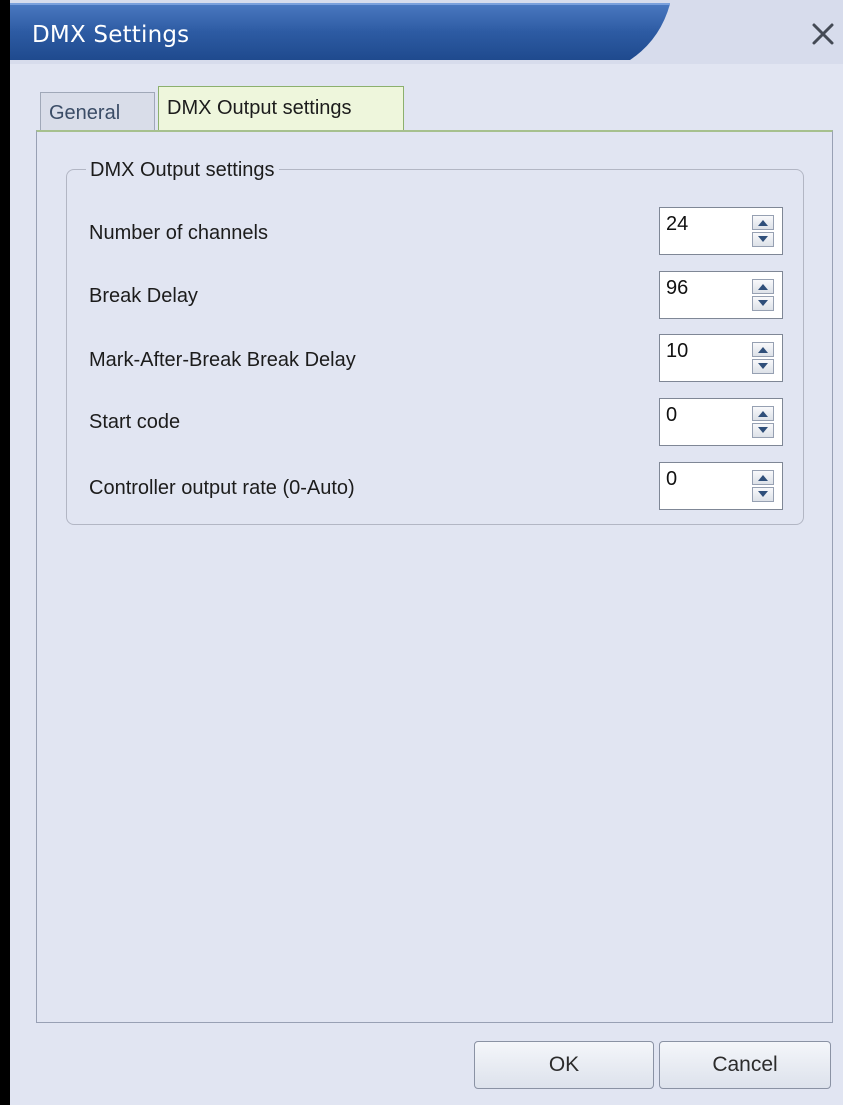 The image size is (843, 1105). Describe the element at coordinates (182, 170) in the screenshot. I see `groupbox-legend: DMX Output settings` at that location.